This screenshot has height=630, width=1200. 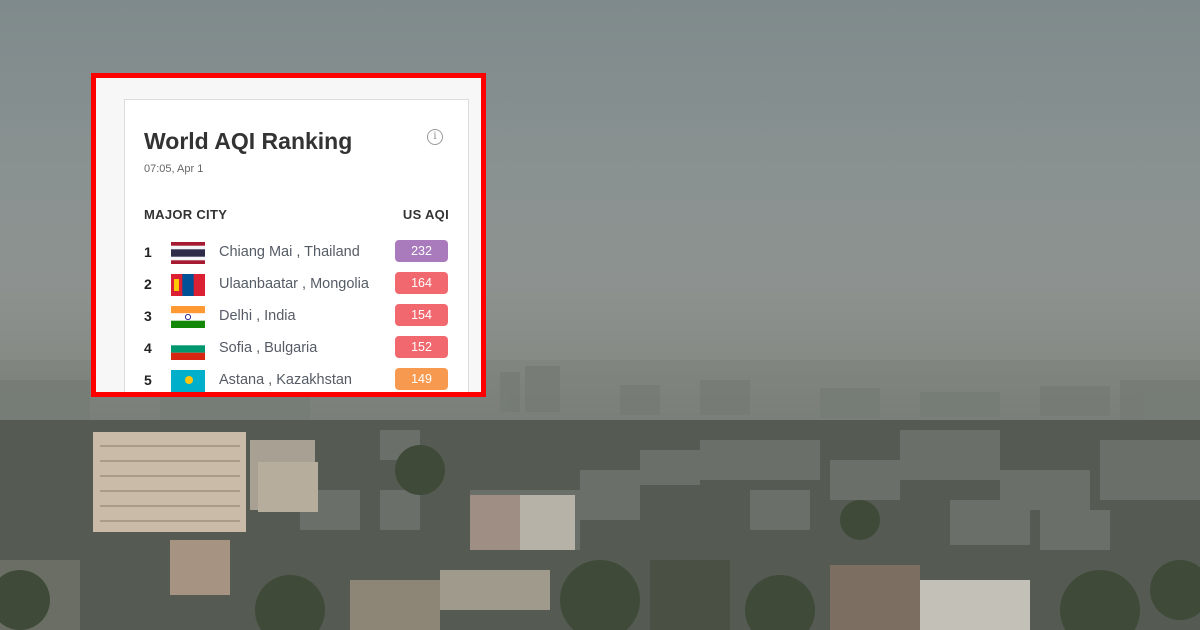 What do you see at coordinates (148, 380) in the screenshot?
I see `rank-number: 5` at bounding box center [148, 380].